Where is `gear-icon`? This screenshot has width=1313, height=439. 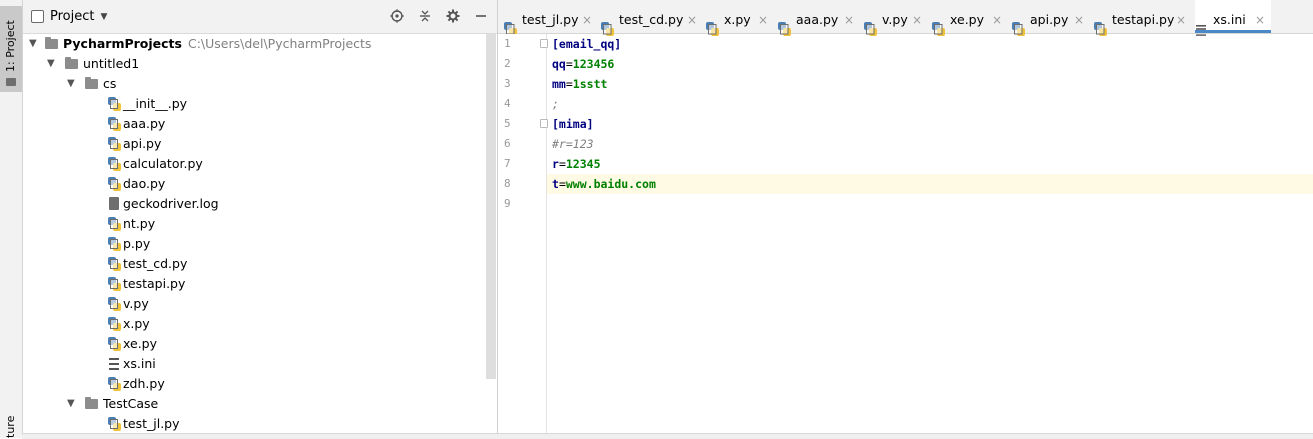 gear-icon is located at coordinates (453, 16).